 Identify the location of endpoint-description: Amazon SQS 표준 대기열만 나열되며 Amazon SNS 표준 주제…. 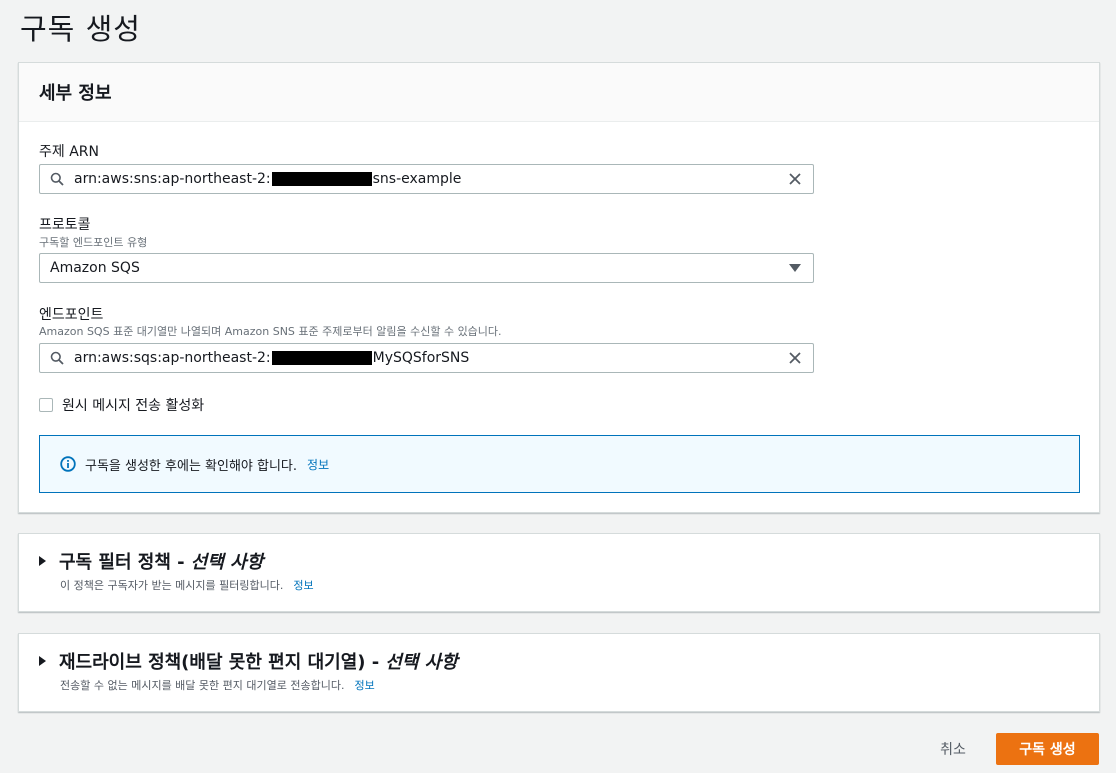
(270, 331).